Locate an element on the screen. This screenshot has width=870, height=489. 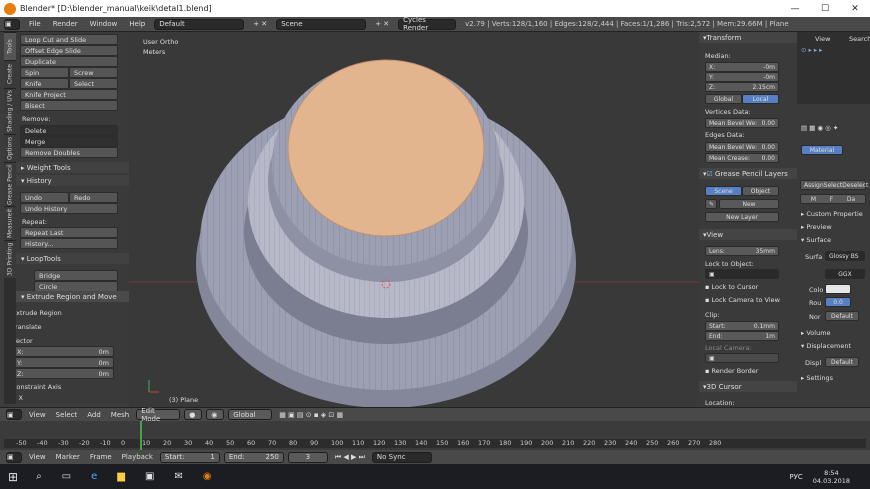
spin-button: Spin is located at coordinates (44, 72).